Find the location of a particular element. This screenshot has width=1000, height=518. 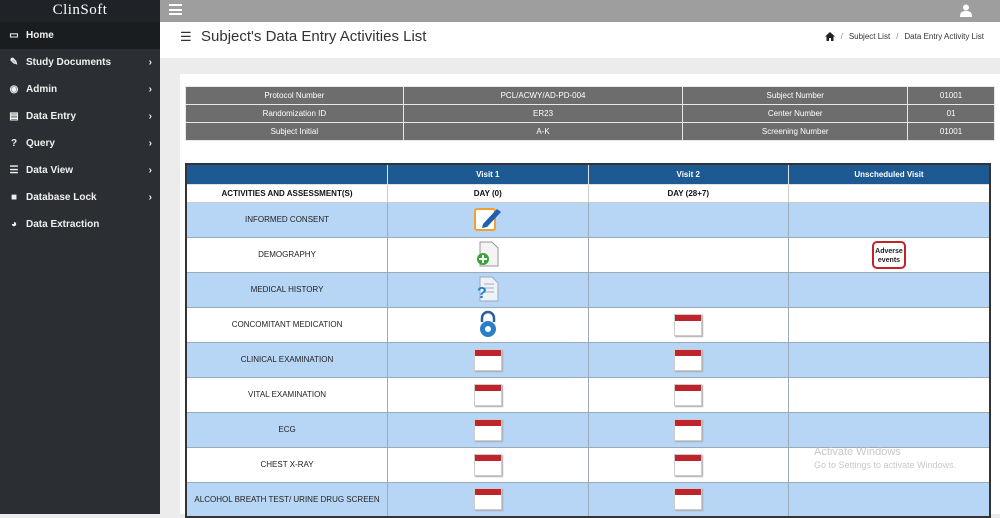

table-row: DEMOGRAPHY Adverse events is located at coordinates (588, 254).